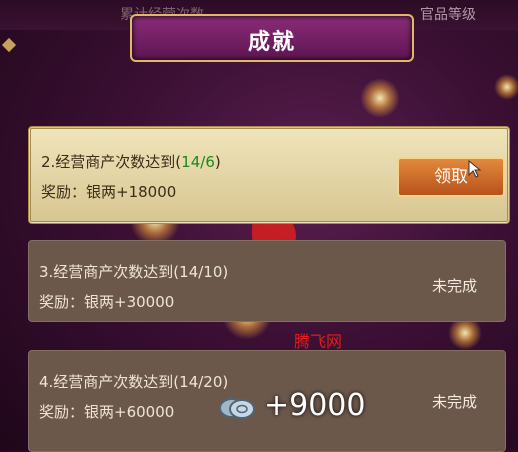 This screenshot has width=518, height=452. Describe the element at coordinates (107, 412) in the screenshot. I see `achievement-reward: 奖励：银两+60000` at that location.